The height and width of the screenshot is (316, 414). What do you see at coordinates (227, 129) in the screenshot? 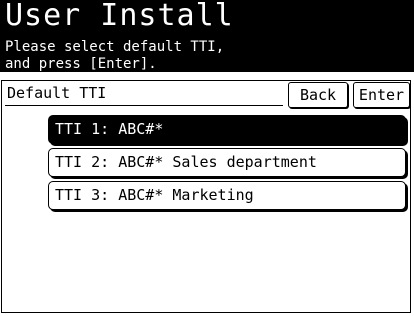
I see `tti-option-1: TTI 1: ABC#*` at bounding box center [227, 129].